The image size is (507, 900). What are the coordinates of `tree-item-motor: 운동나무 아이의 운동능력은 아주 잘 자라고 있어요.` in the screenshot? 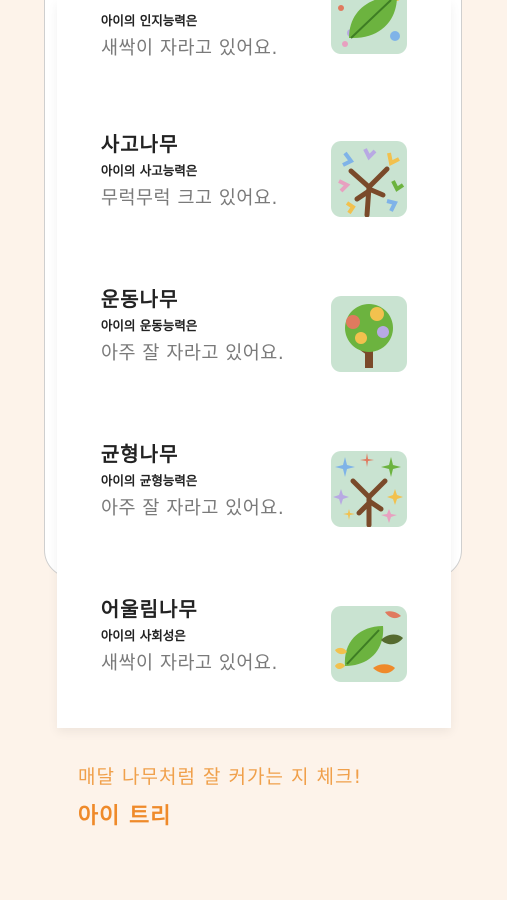 It's located at (261, 348).